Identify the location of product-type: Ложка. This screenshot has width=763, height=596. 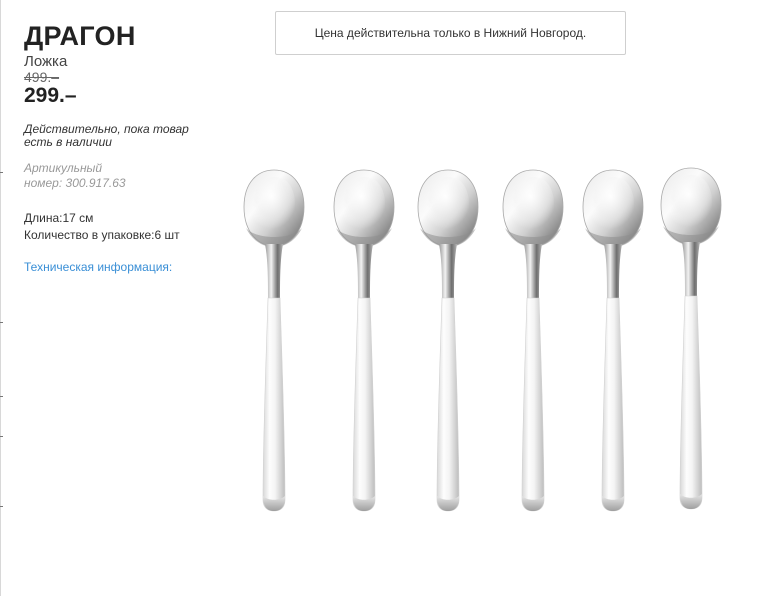
(46, 61).